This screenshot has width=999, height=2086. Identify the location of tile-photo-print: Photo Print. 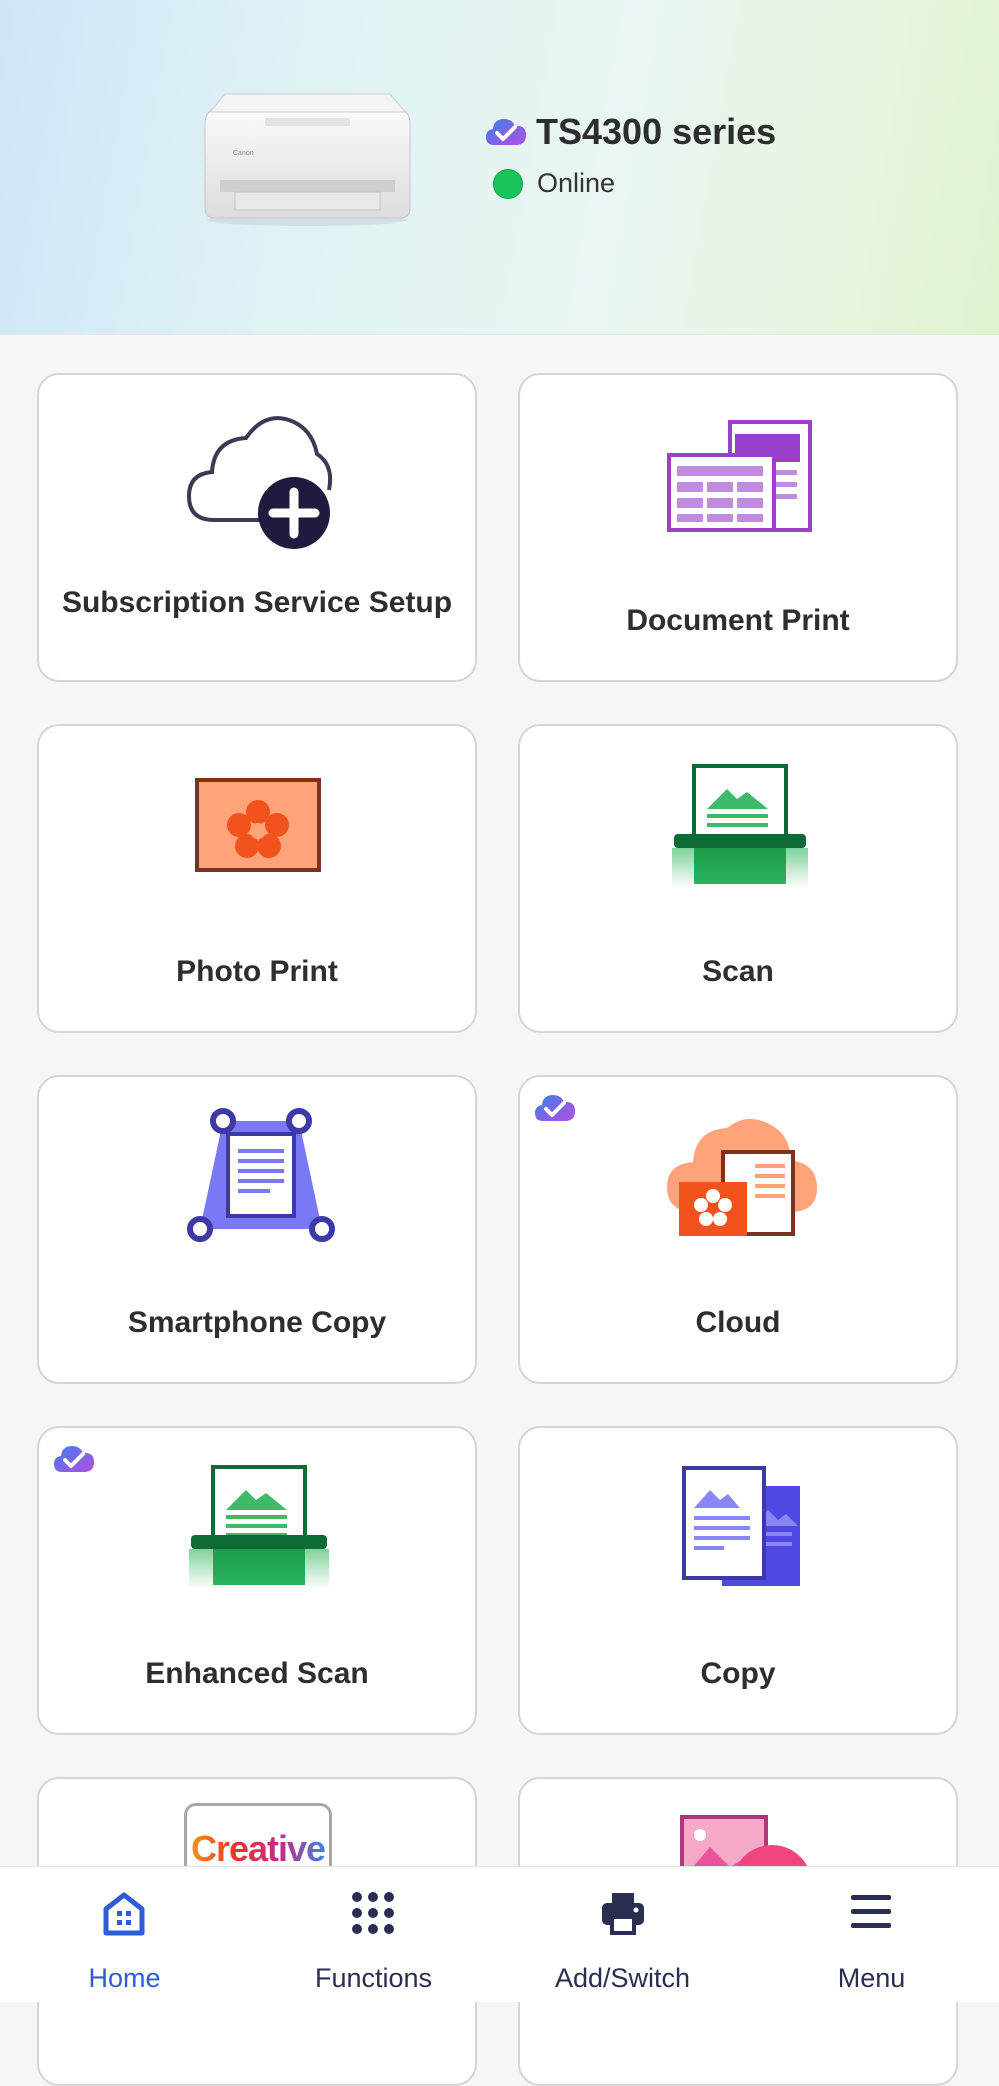
(257, 878).